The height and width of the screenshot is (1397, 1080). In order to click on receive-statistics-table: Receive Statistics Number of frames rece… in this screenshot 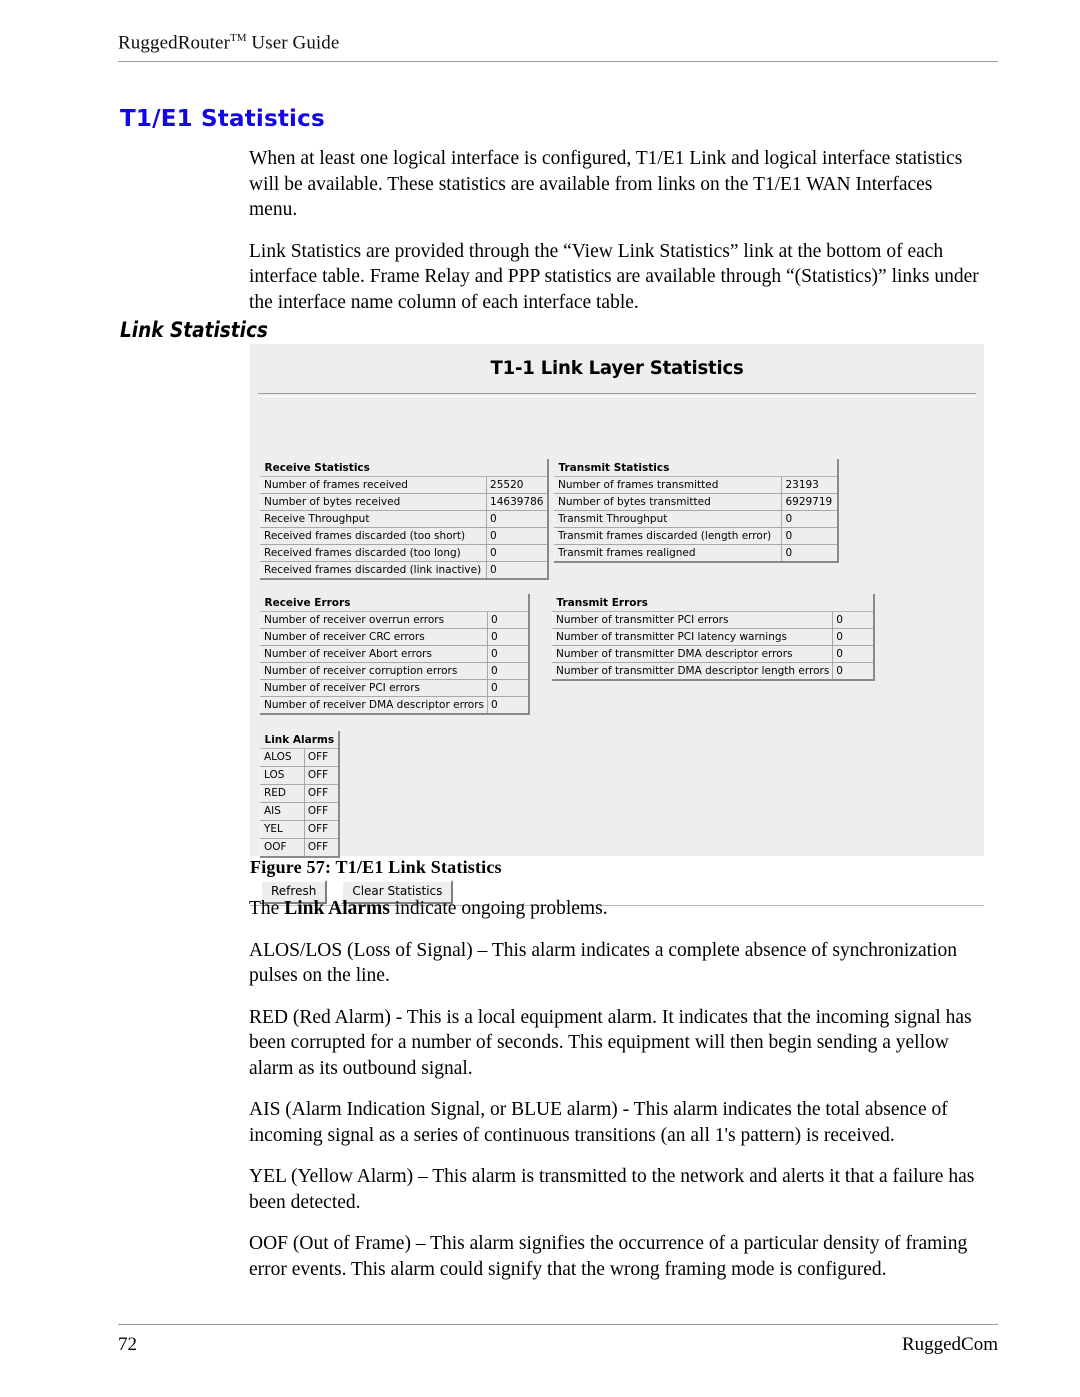, I will do `click(404, 519)`.